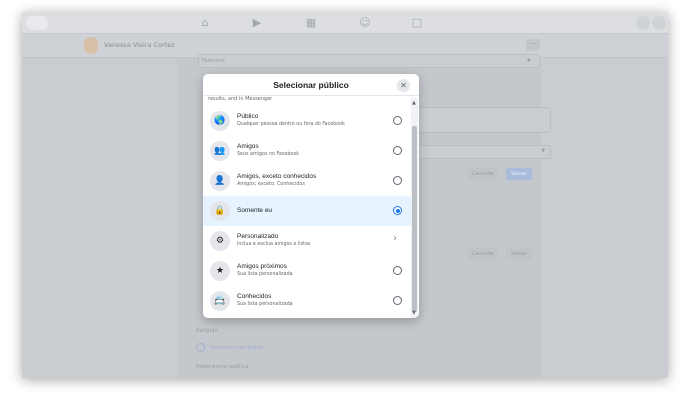 This screenshot has width=700, height=400. What do you see at coordinates (220, 181) in the screenshot?
I see `friends-except-icon: 👤` at bounding box center [220, 181].